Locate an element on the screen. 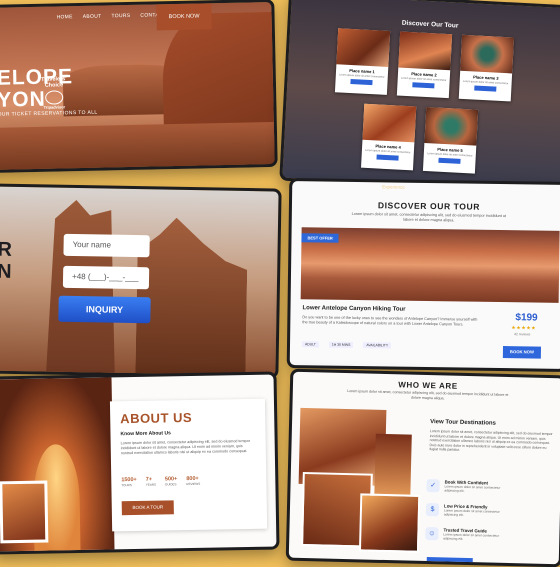 This screenshot has height=567, width=560. stat-item: 7+ YEARS is located at coordinates (151, 482).